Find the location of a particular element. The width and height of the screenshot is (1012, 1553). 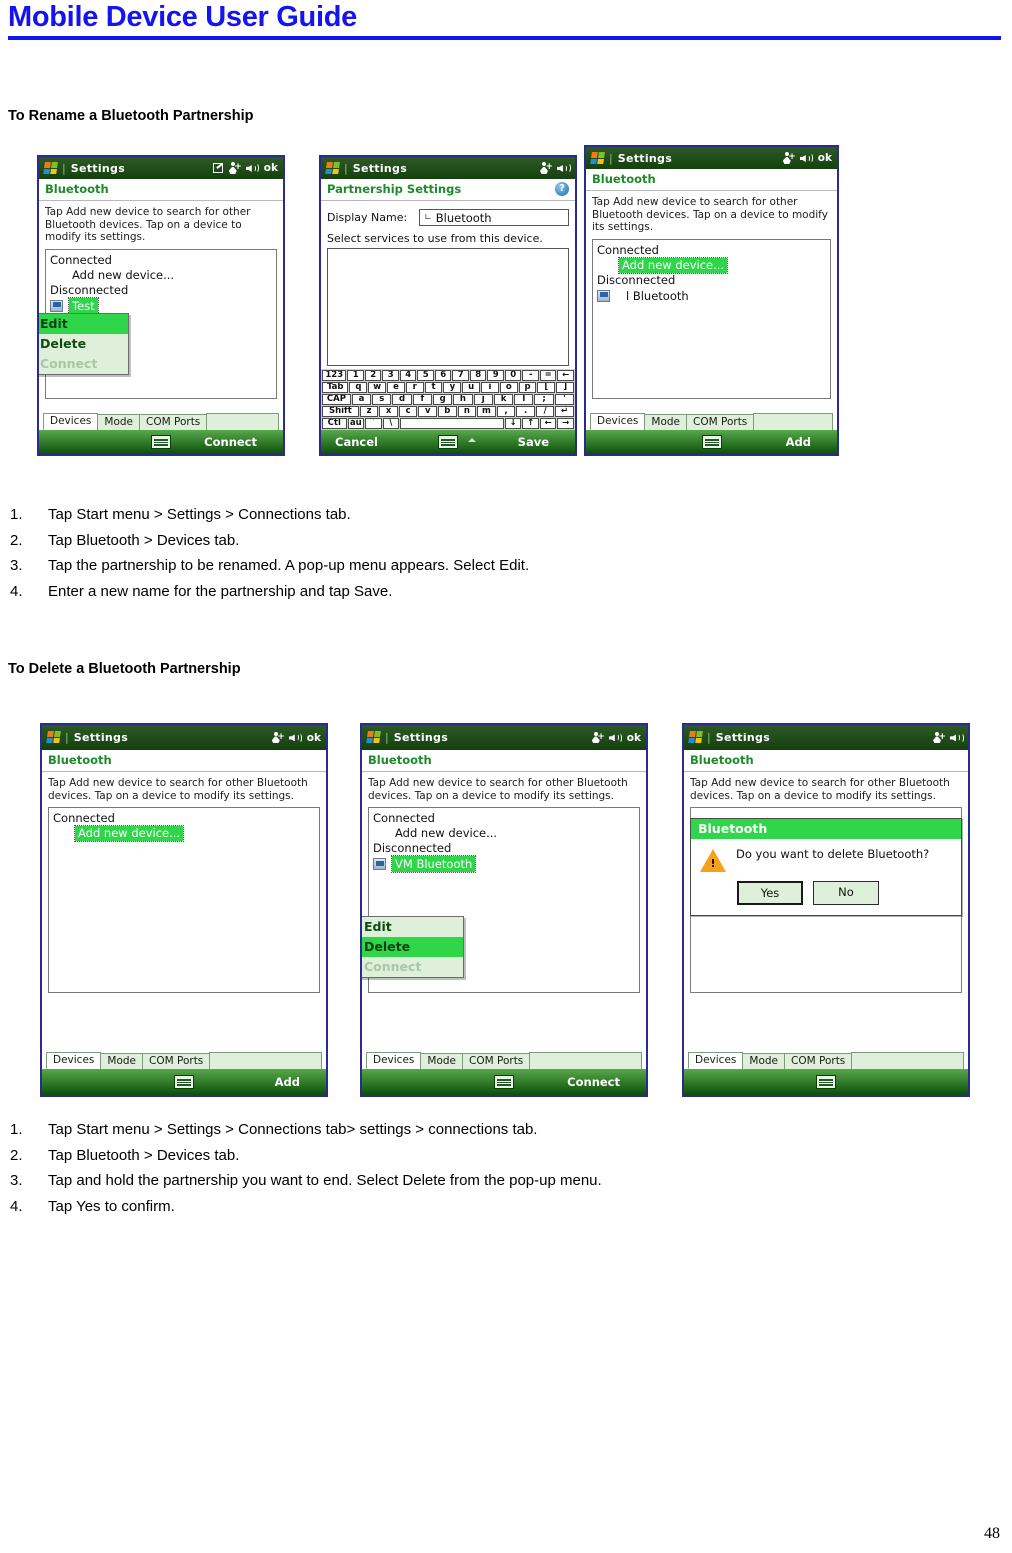

key-sym: . is located at coordinates (525, 412).